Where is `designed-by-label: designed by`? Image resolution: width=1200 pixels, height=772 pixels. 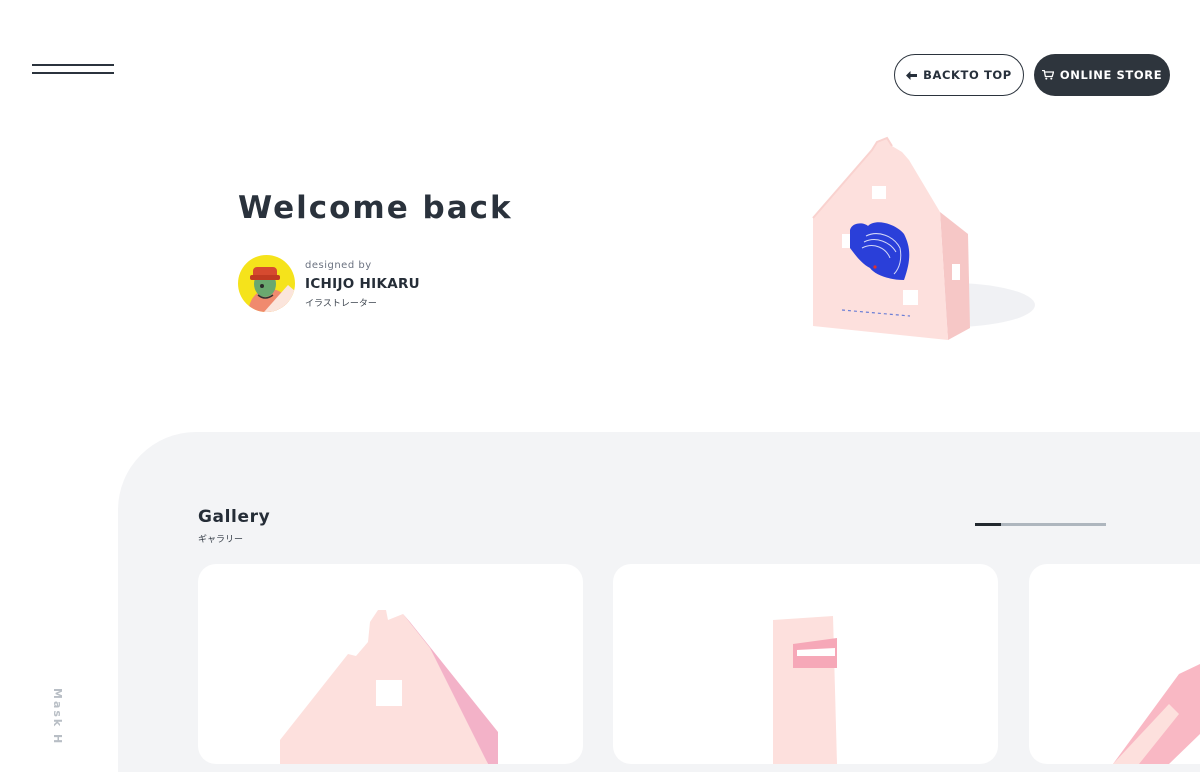 designed-by-label: designed by is located at coordinates (338, 265).